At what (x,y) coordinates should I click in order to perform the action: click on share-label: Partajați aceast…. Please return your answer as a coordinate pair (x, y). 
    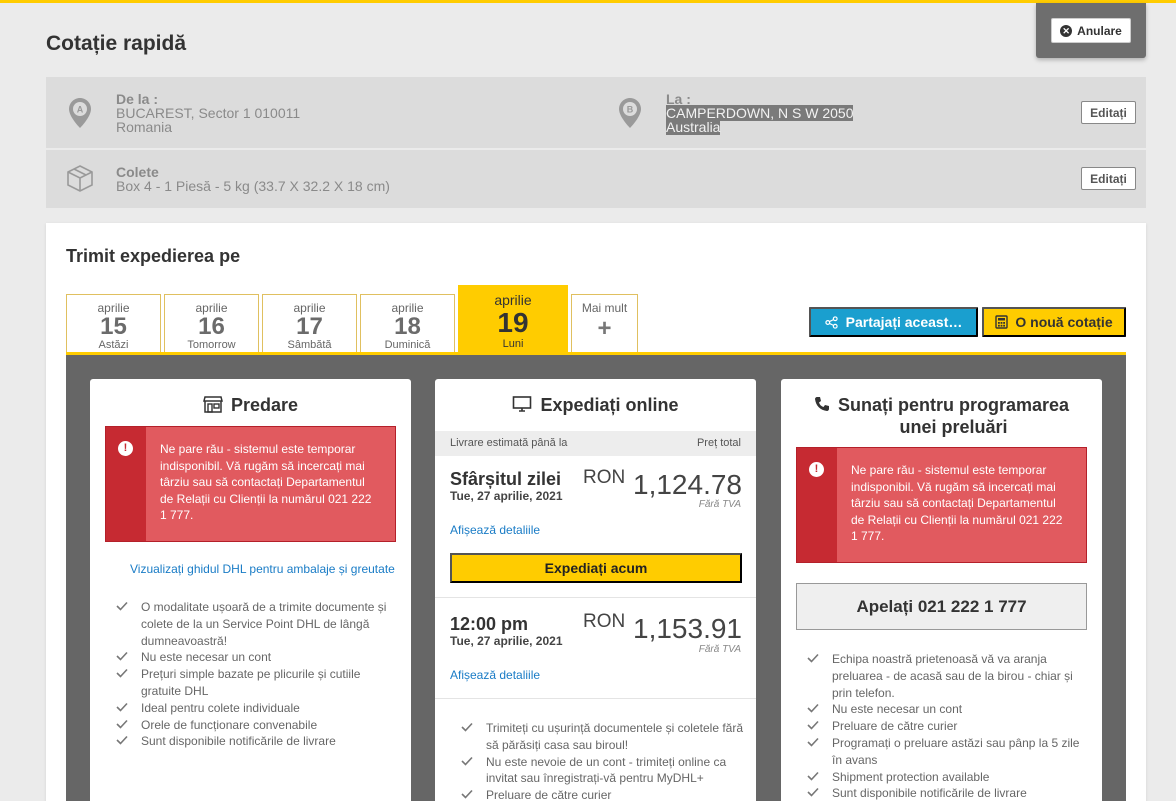
    Looking at the image, I should click on (904, 322).